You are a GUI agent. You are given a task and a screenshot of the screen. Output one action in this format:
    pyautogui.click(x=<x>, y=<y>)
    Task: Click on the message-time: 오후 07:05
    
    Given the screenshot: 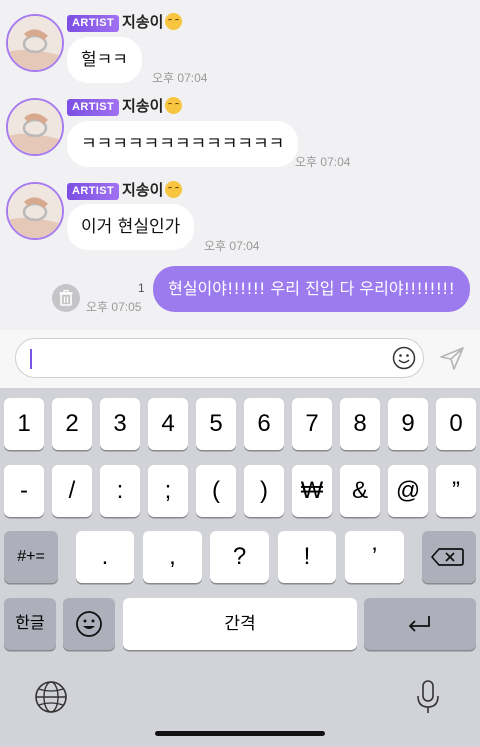 What is the action you would take?
    pyautogui.click(x=114, y=307)
    